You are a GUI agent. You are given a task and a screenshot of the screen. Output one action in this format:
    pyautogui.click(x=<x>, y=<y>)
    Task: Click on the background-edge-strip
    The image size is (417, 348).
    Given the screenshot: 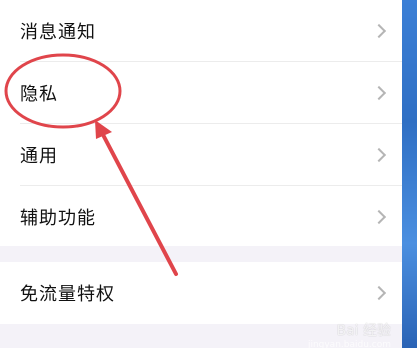 What is the action you would take?
    pyautogui.click(x=409, y=174)
    